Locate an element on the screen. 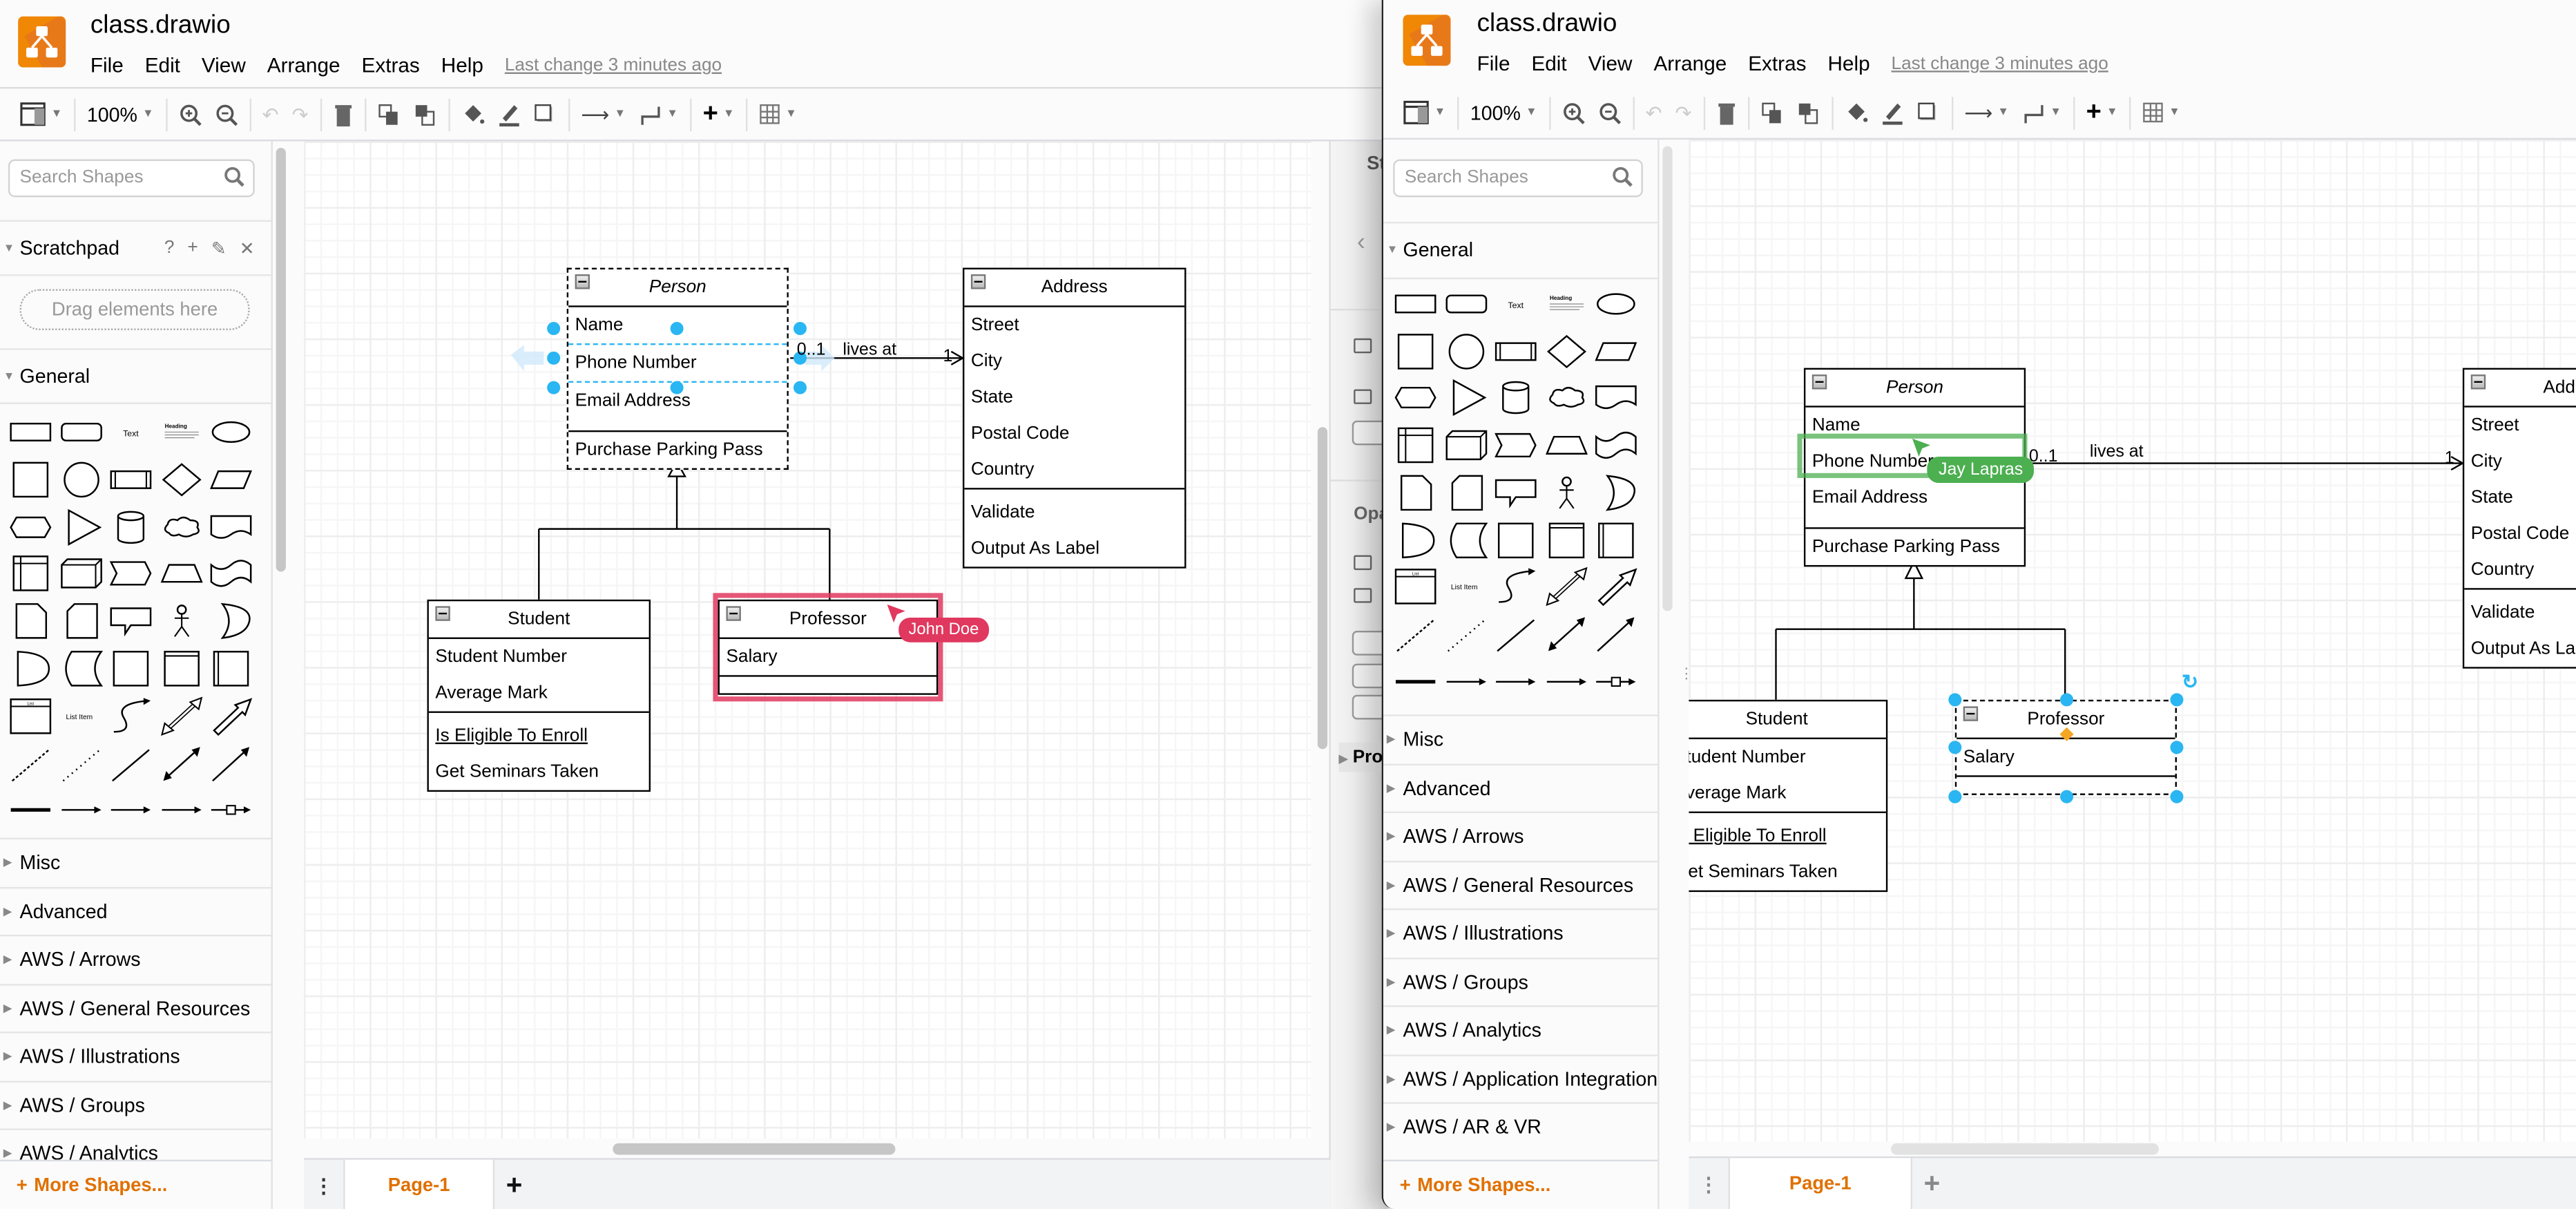 This screenshot has width=2576, height=1209. attribute-student-number: Student Number is located at coordinates (1787, 757).